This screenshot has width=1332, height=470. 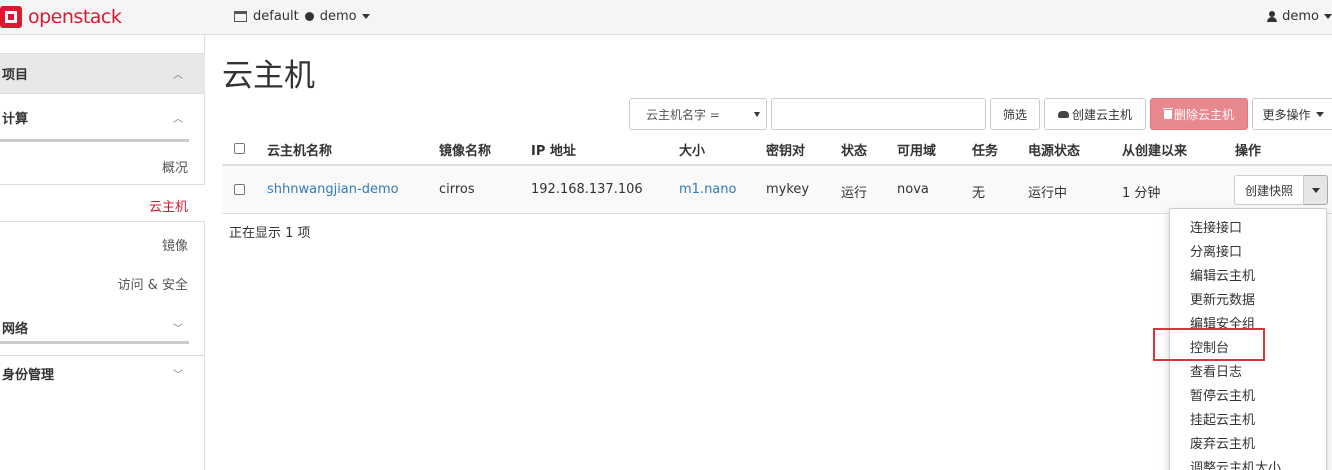 What do you see at coordinates (1216, 370) in the screenshot?
I see `menu-item-view-log: 查看日志` at bounding box center [1216, 370].